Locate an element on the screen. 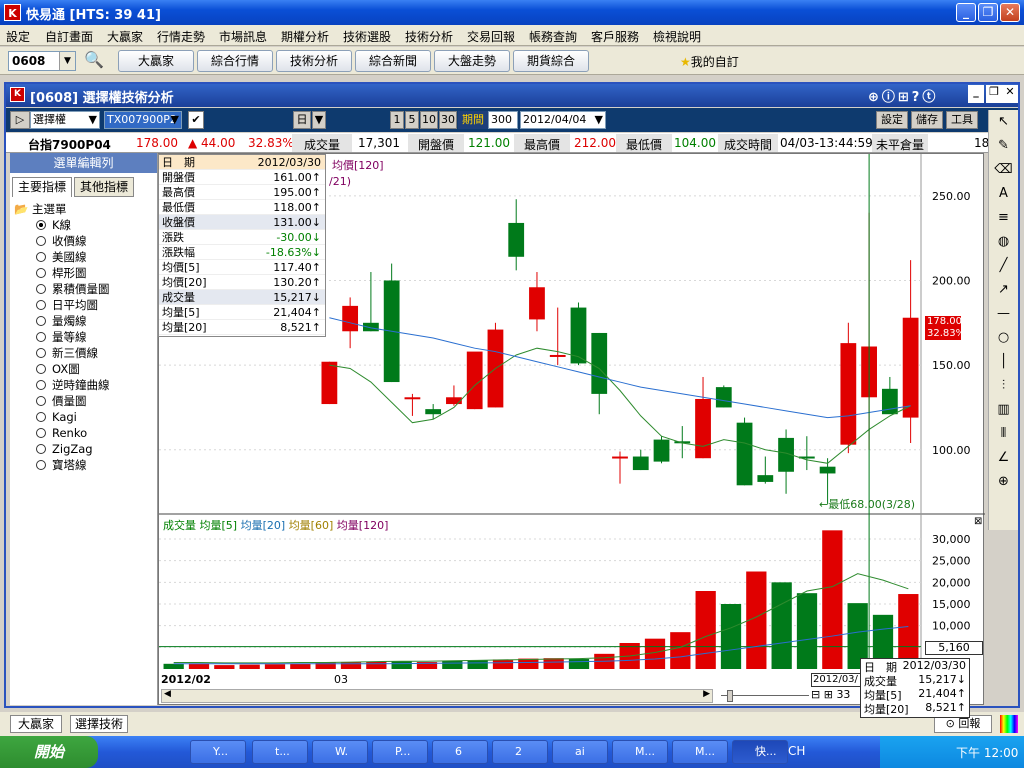 Image resolution: width=1024 pixels, height=768 pixels. vline-tool-icon: │ is located at coordinates (1003, 362).